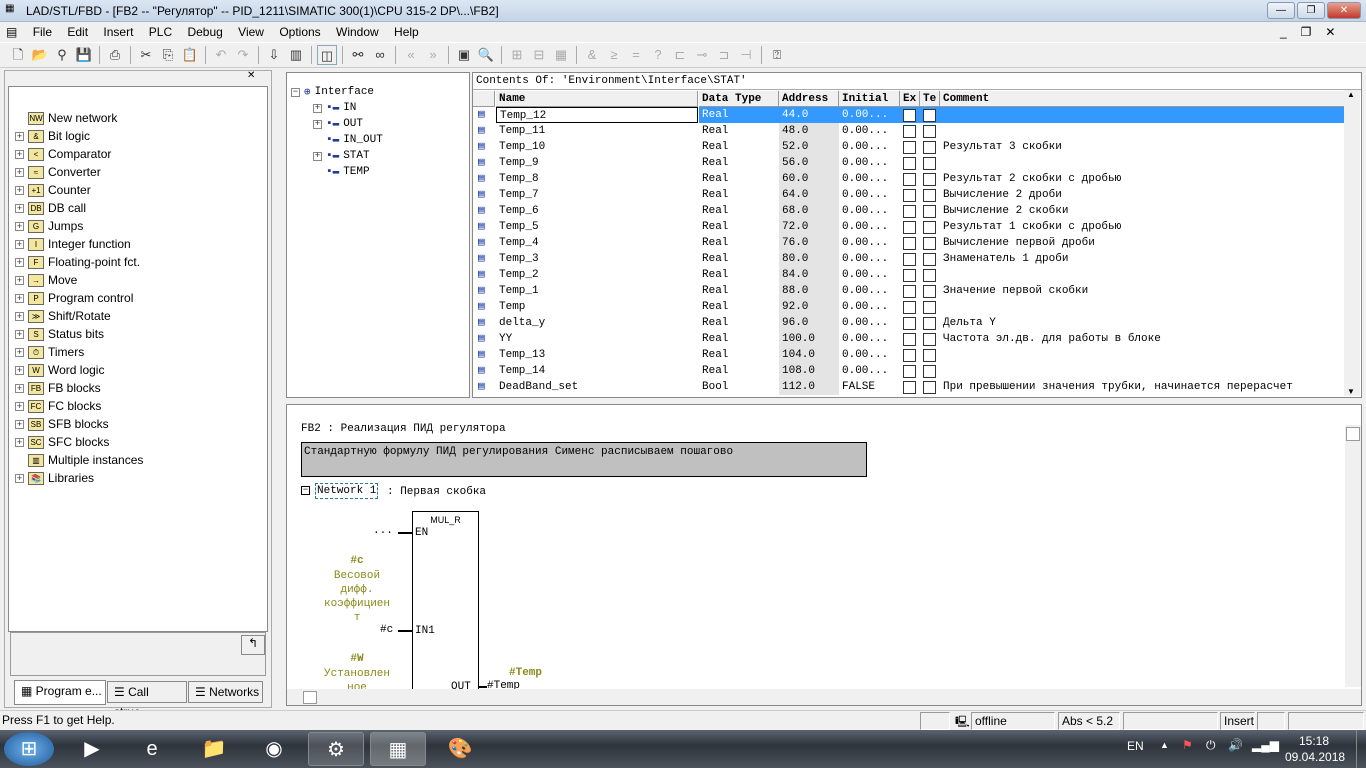 The height and width of the screenshot is (768, 1366). What do you see at coordinates (52, 136) in the screenshot?
I see `tree-item: + & Bit logic` at bounding box center [52, 136].